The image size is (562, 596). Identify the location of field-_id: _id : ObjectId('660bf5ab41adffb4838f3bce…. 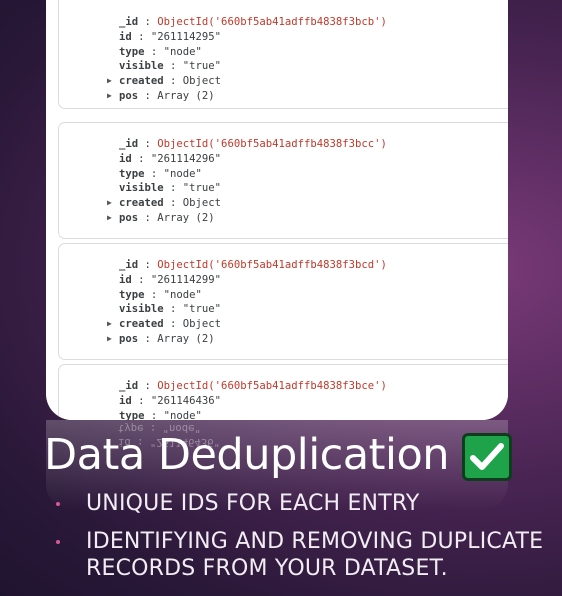
(253, 386).